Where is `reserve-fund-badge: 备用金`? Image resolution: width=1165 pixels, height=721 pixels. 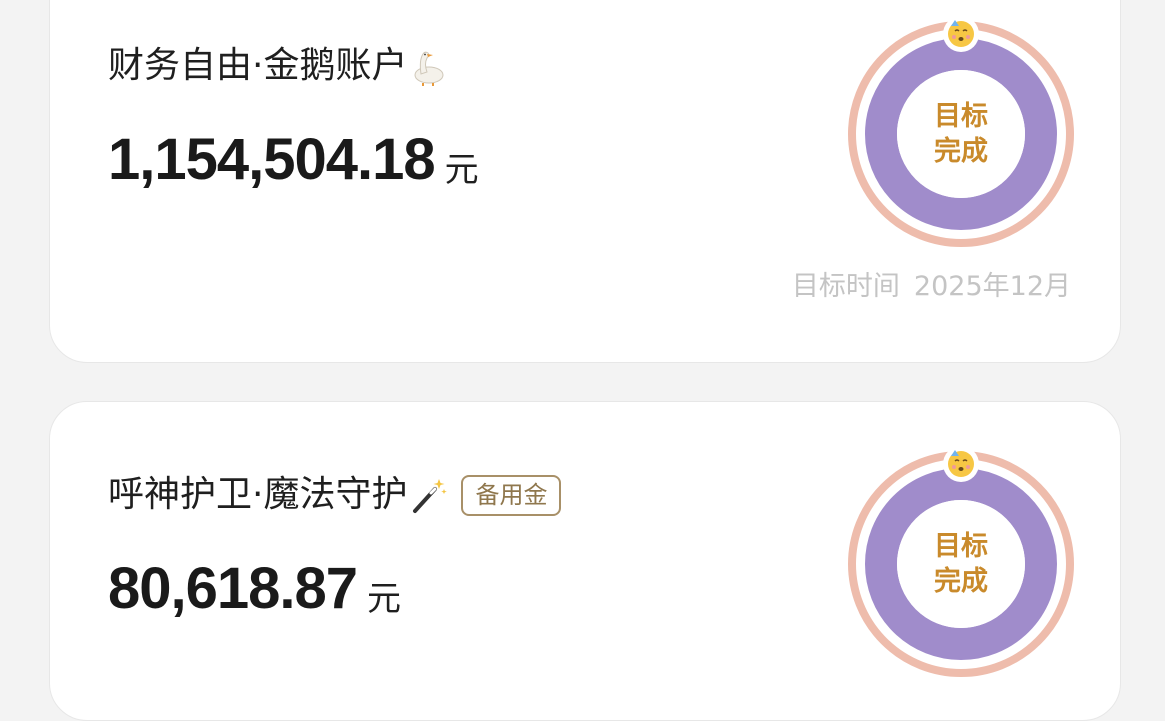 reserve-fund-badge: 备用金 is located at coordinates (511, 495).